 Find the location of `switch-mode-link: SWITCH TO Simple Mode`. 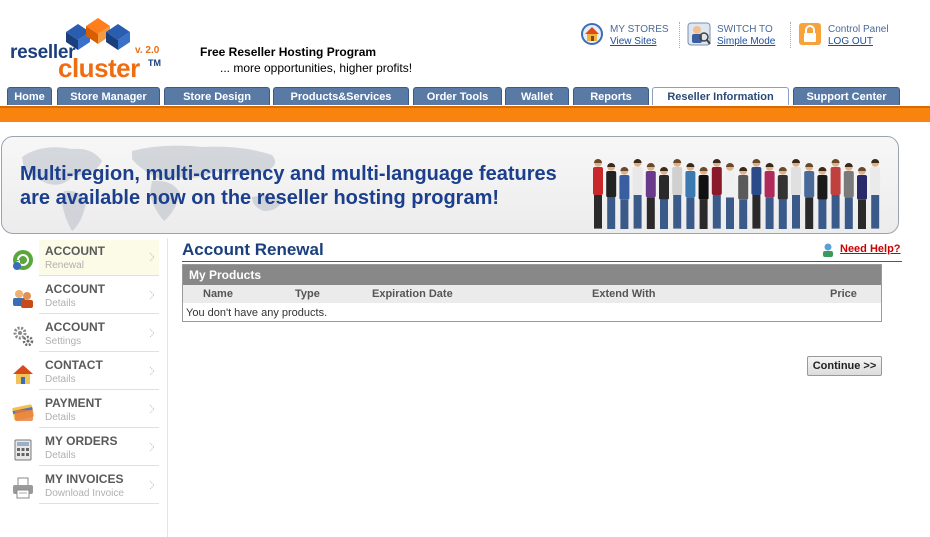

switch-mode-link: SWITCH TO Simple Mode is located at coordinates (737, 37).